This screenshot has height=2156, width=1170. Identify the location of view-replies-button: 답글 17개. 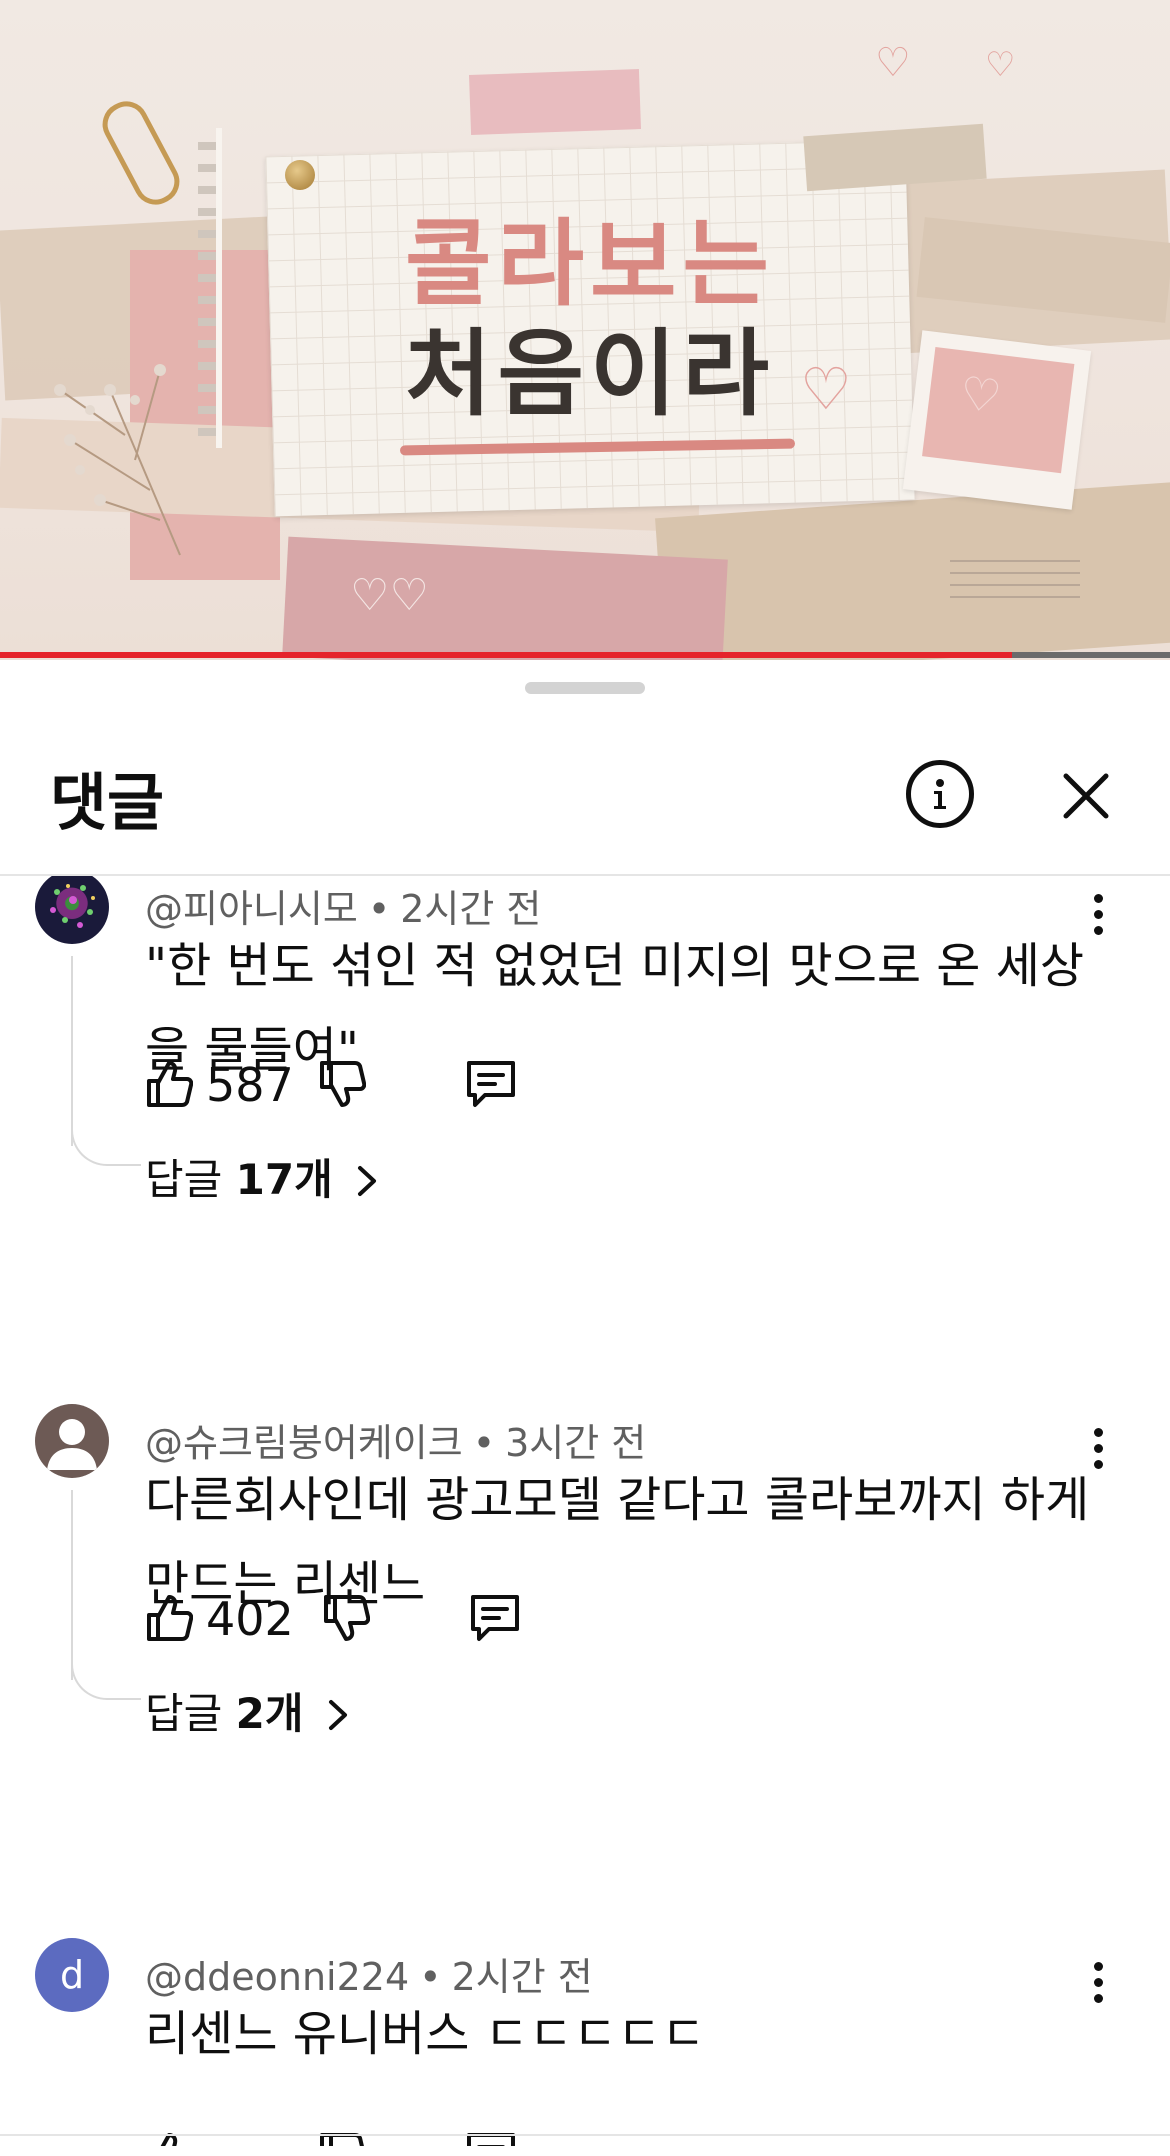
(263, 1176).